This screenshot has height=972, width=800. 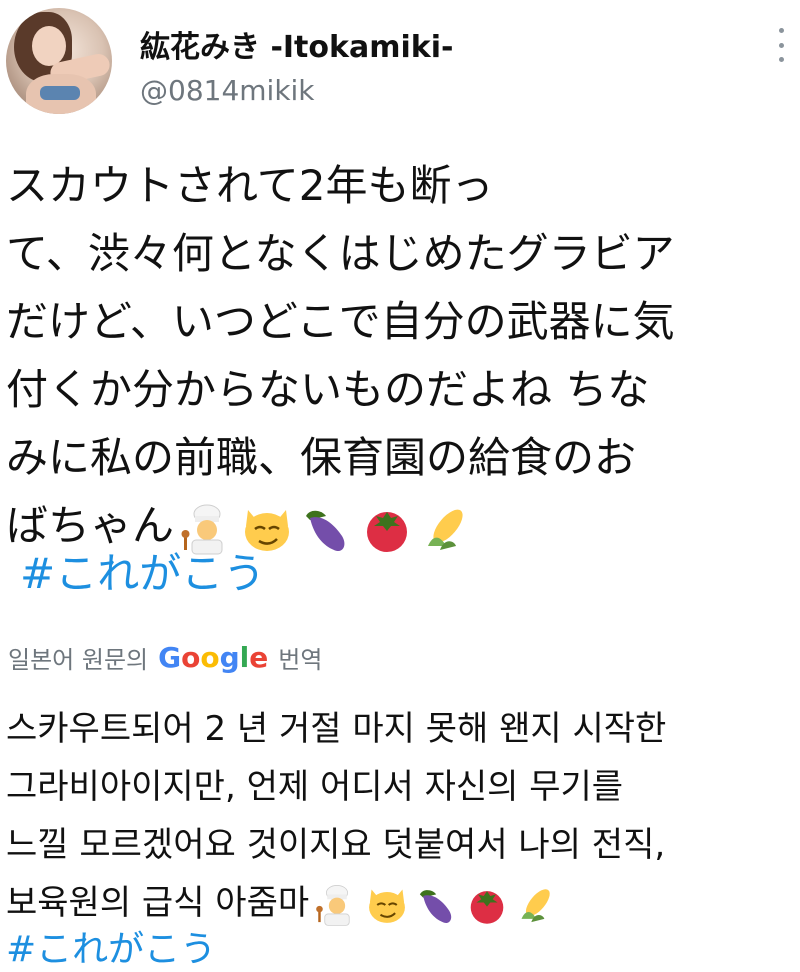 I want to click on translation-label-suffix: 번역, so click(x=300, y=660).